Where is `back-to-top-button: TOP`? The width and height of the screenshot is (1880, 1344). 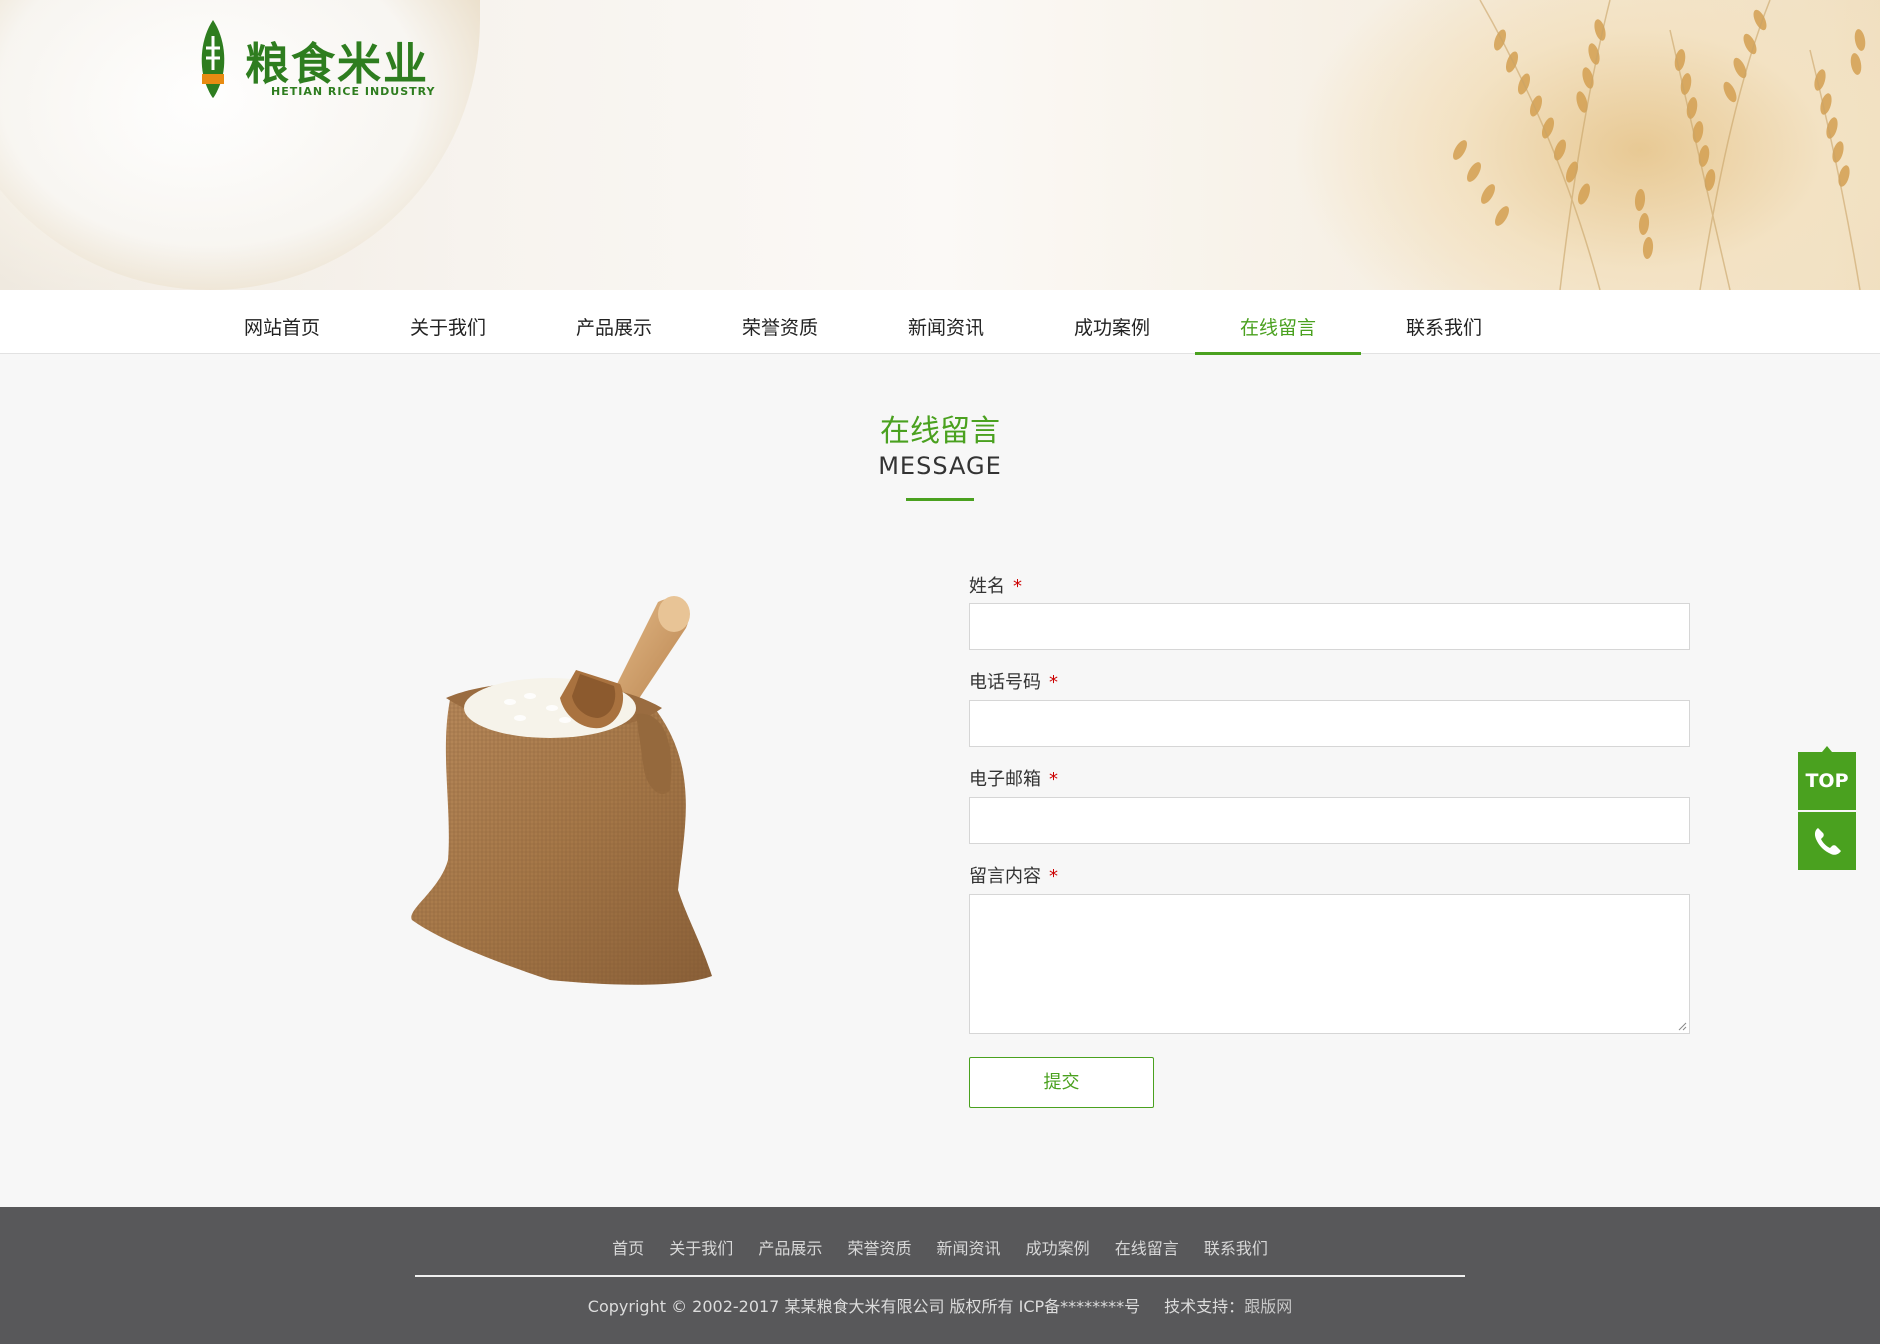 back-to-top-button: TOP is located at coordinates (1827, 778).